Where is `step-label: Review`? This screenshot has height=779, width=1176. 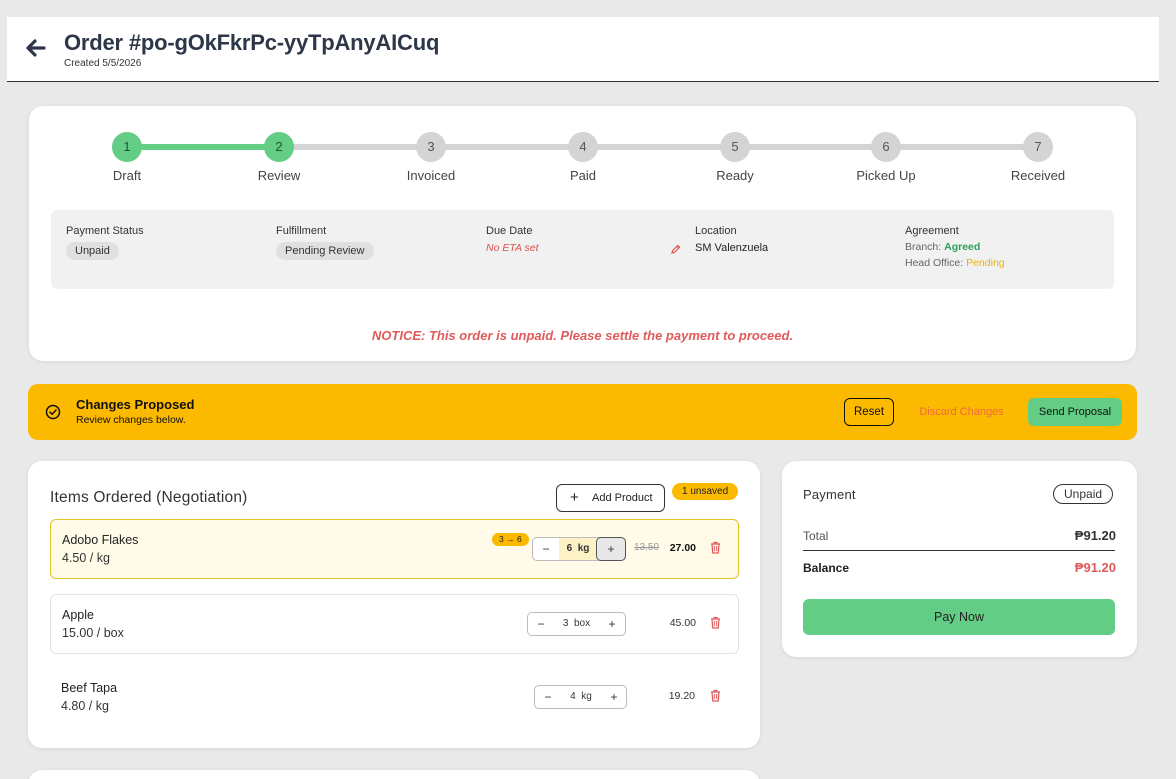 step-label: Review is located at coordinates (279, 175).